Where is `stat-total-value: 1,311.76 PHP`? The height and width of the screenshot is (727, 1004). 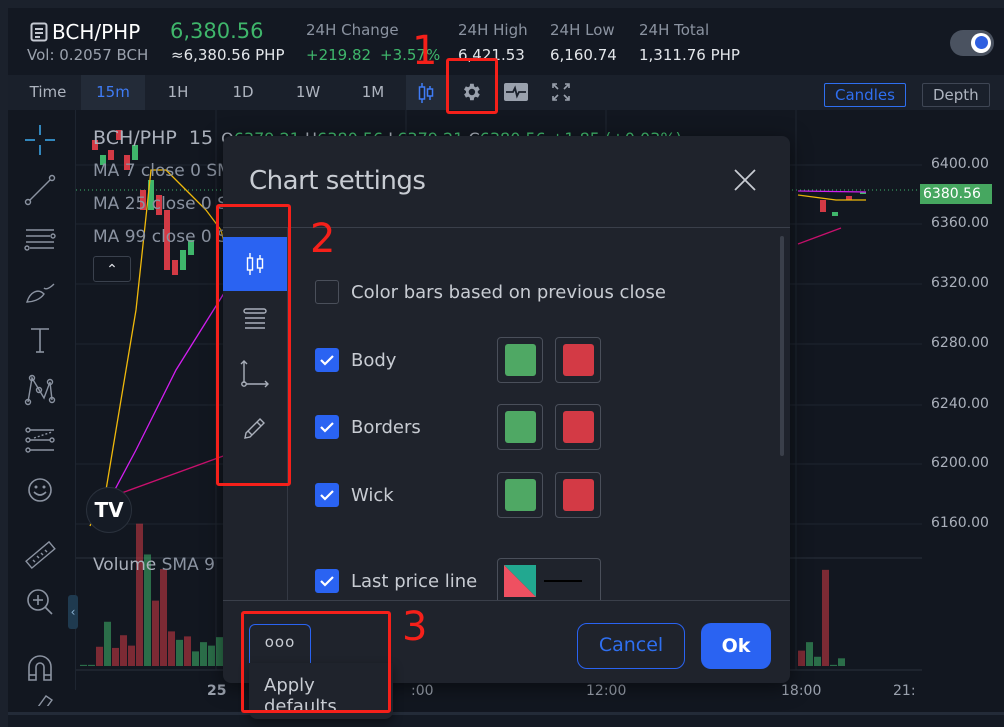
stat-total-value: 1,311.76 PHP is located at coordinates (689, 55).